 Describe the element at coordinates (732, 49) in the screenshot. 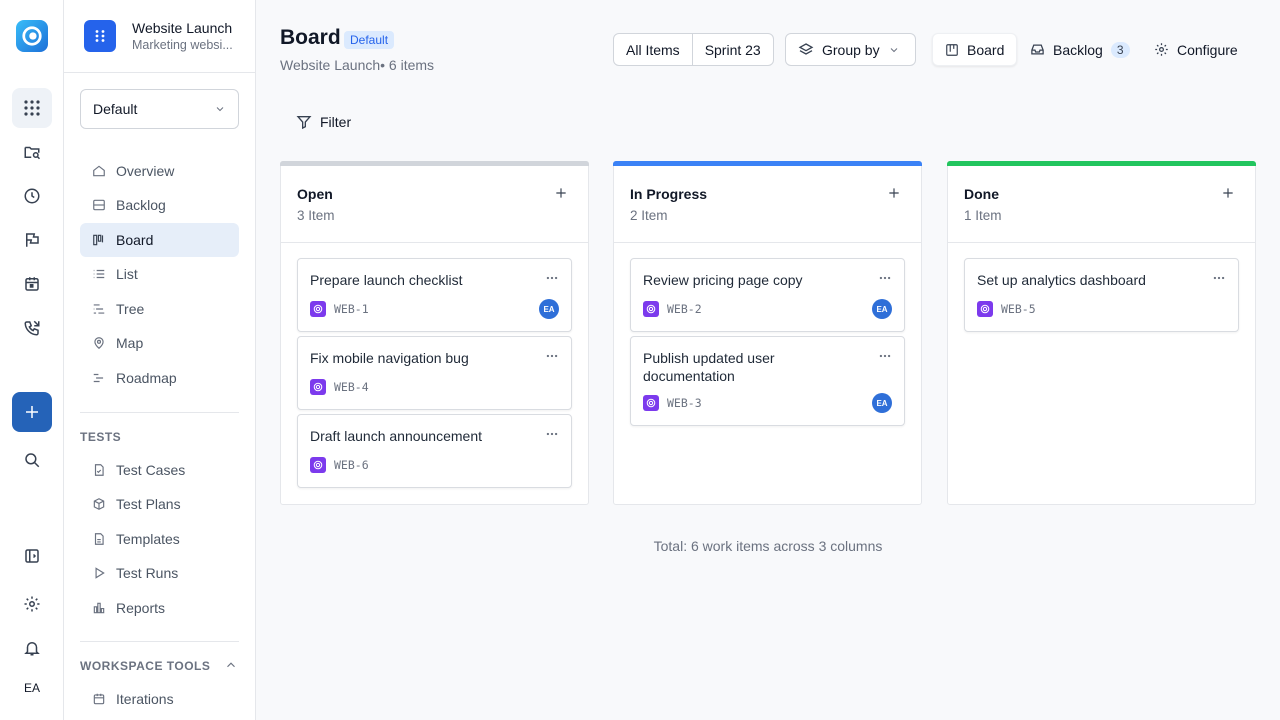

I see `sprint-button: Sprint 23` at that location.